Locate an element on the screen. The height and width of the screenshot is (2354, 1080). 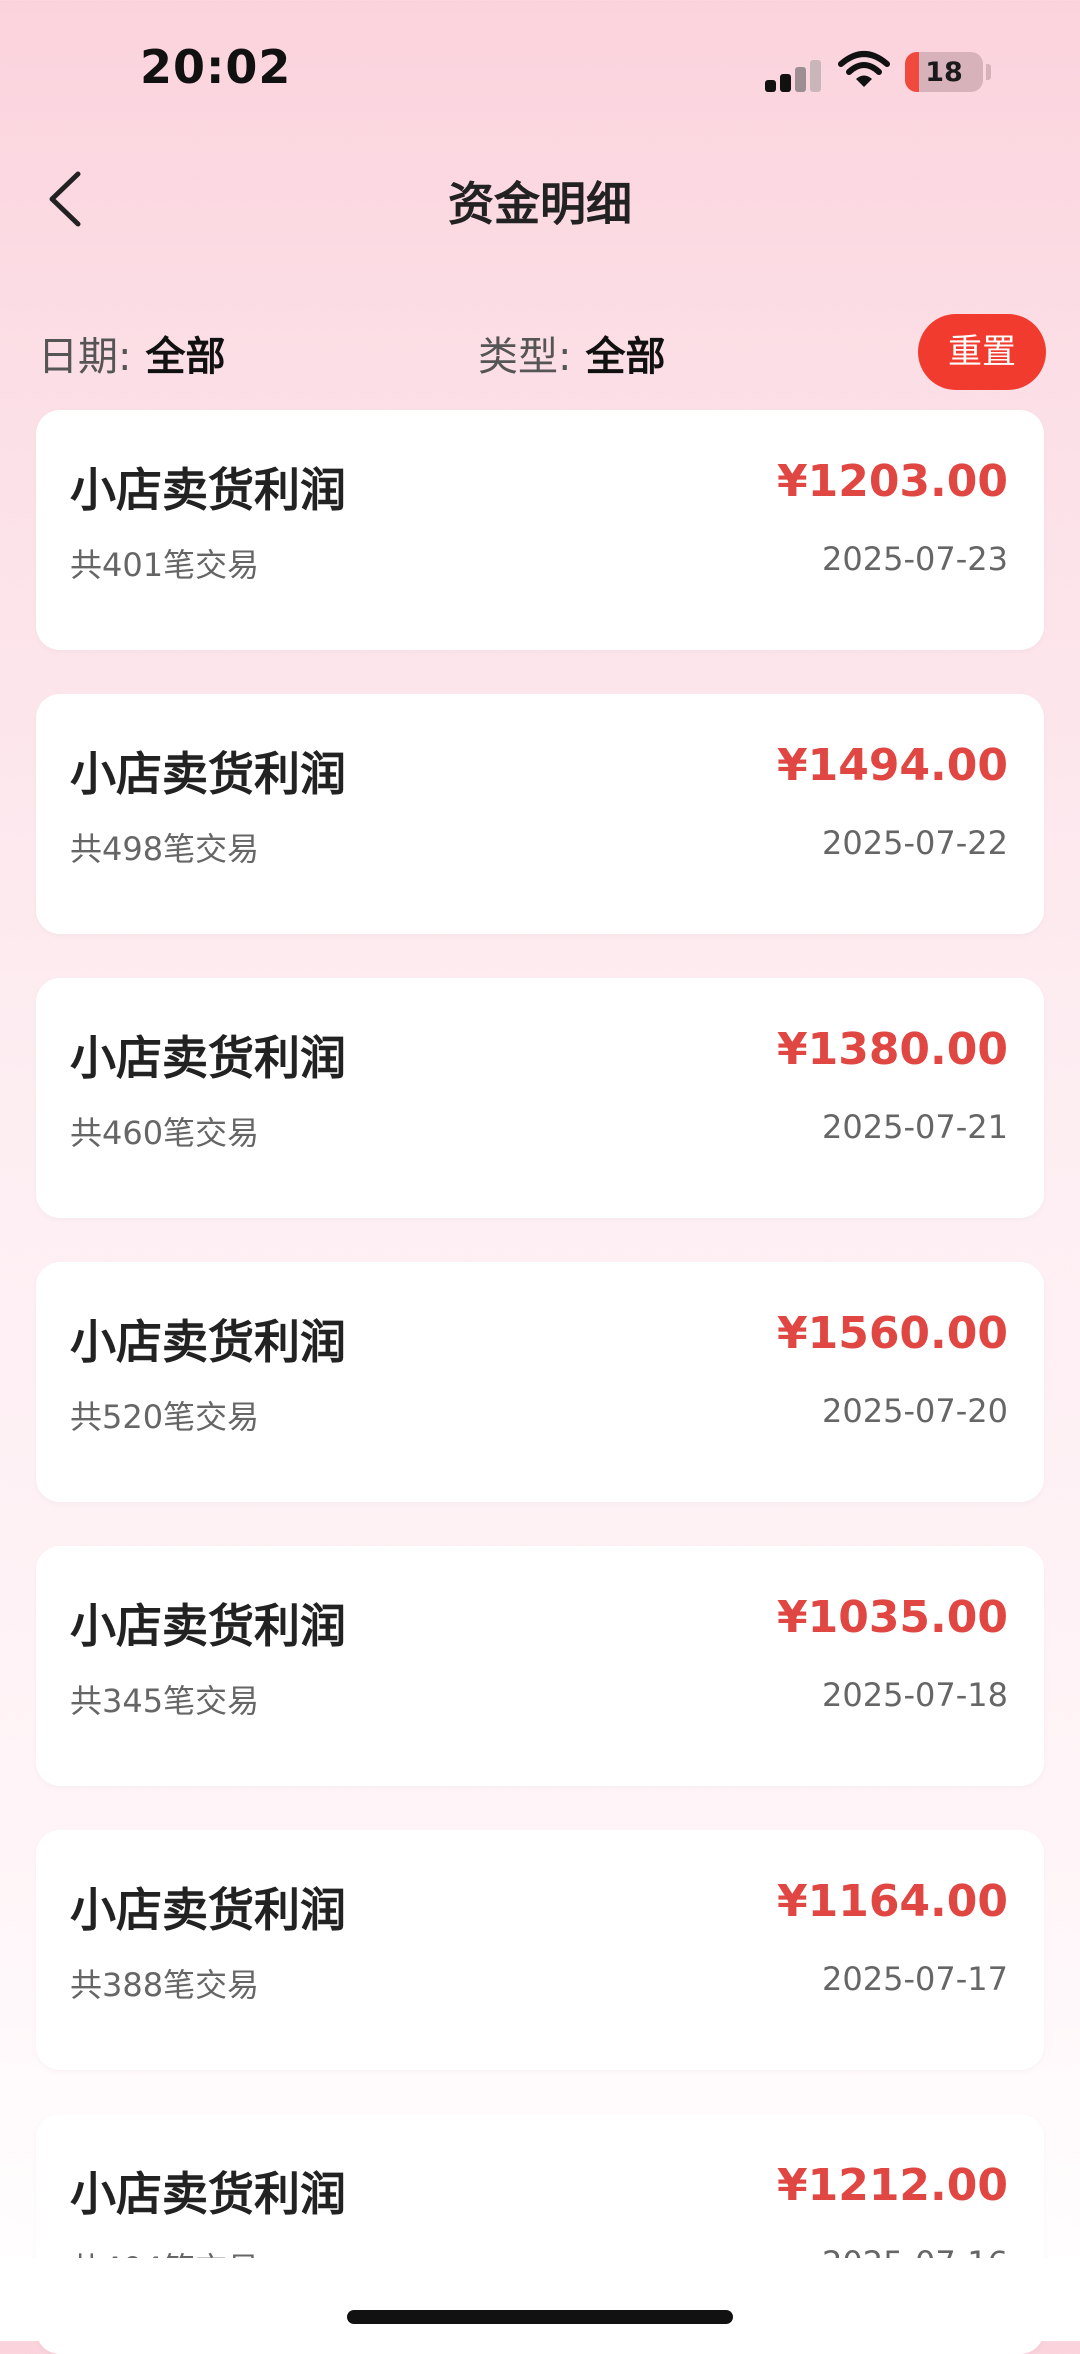
record-date: 2025-07-18 is located at coordinates (915, 1695).